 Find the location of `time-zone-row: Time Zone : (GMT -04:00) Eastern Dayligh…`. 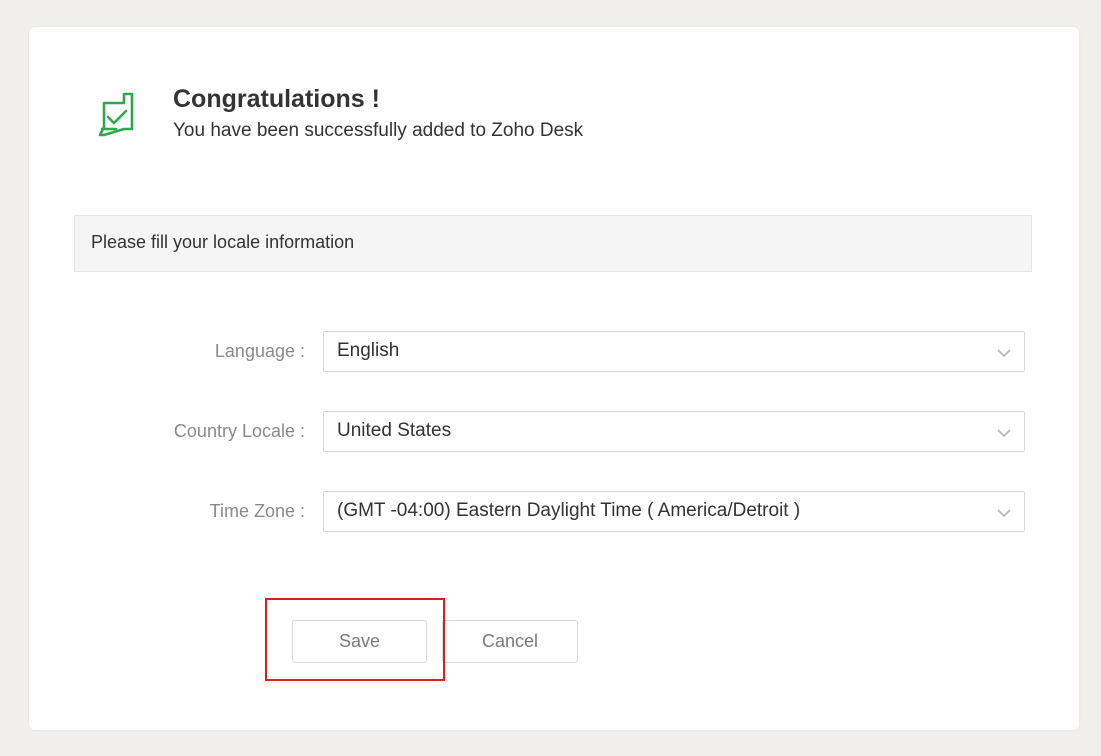

time-zone-row: Time Zone : (GMT -04:00) Eastern Dayligh… is located at coordinates (554, 512).